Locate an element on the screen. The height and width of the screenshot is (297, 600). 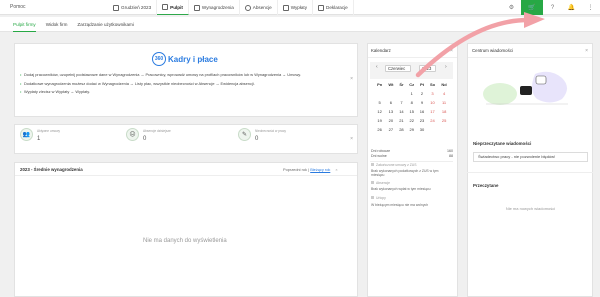
dashboard-icon is located at coordinates (165, 7).